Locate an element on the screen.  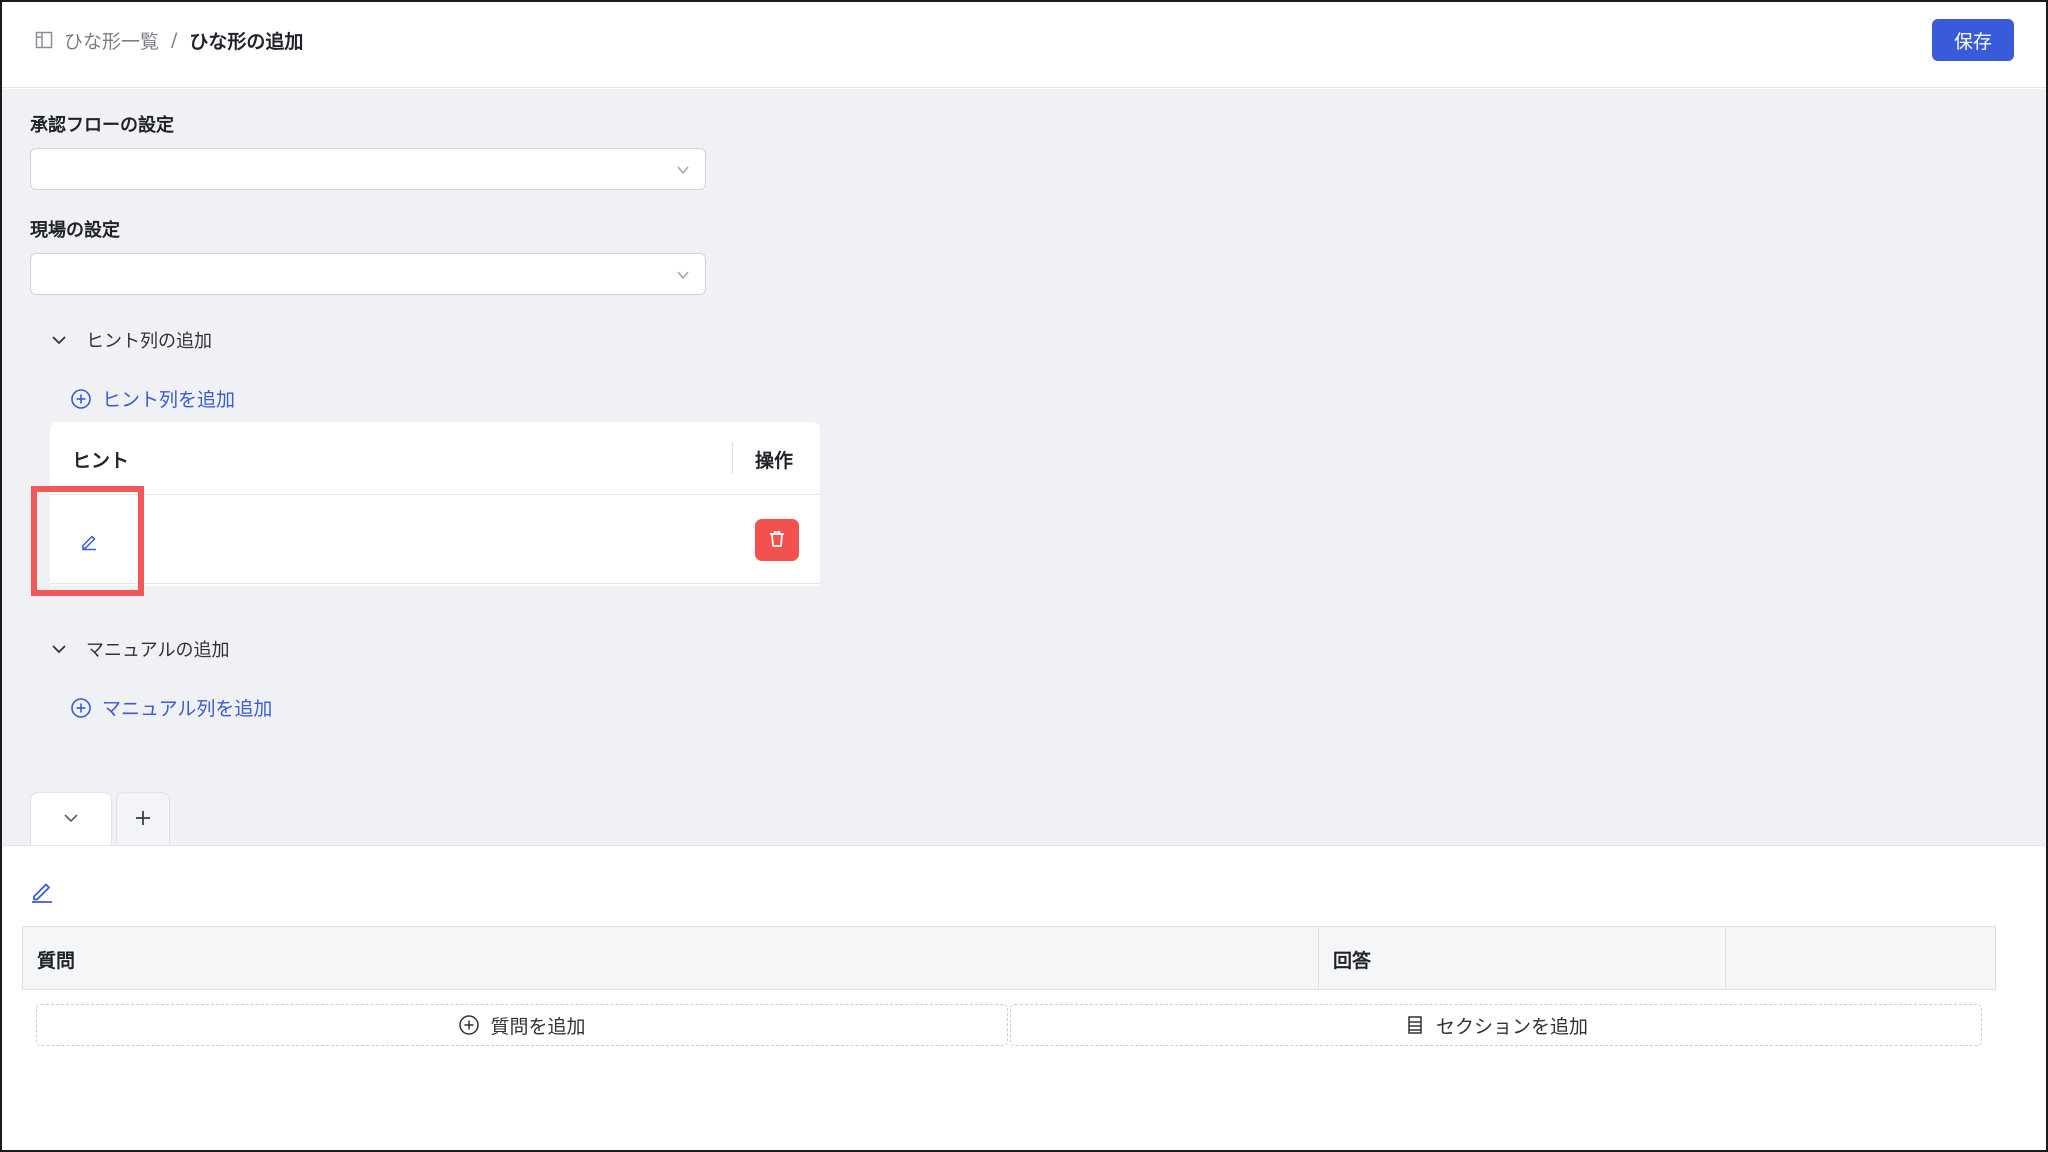
hint-table-header: ヒント 操作 is located at coordinates (435, 458).